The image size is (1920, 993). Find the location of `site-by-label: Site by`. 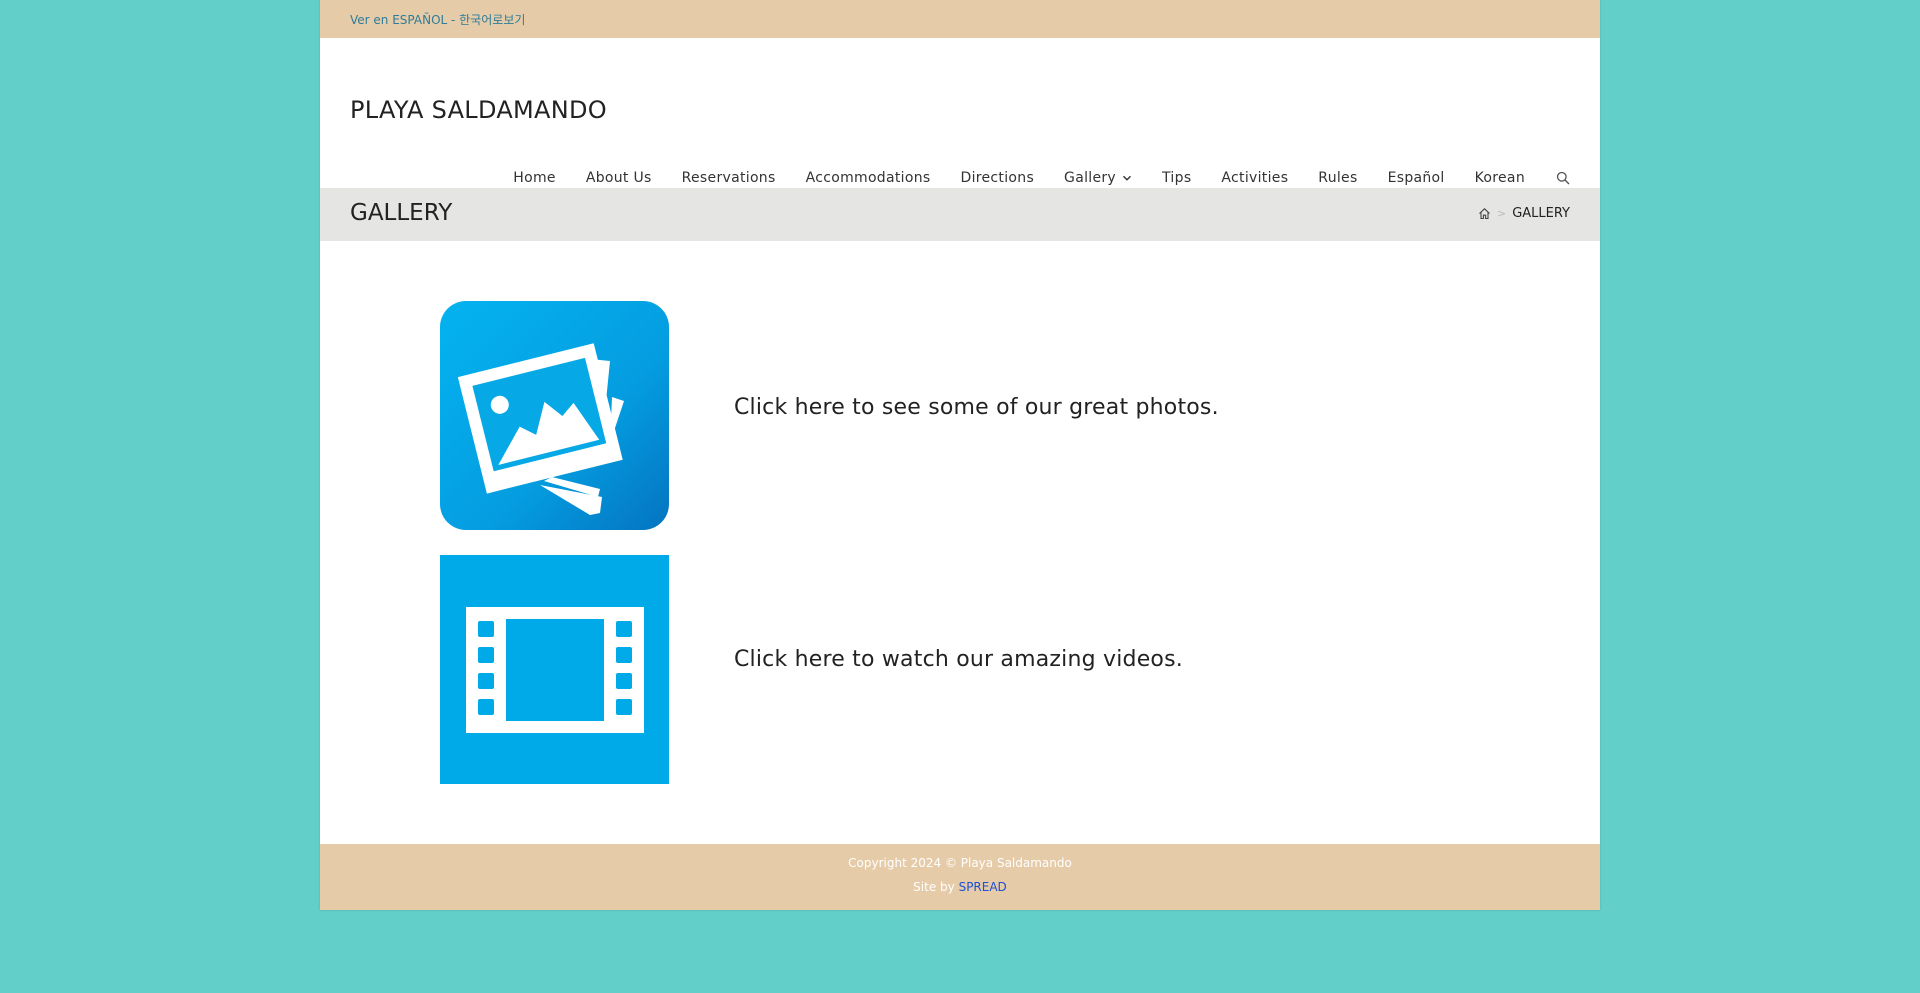

site-by-label: Site by is located at coordinates (934, 887).